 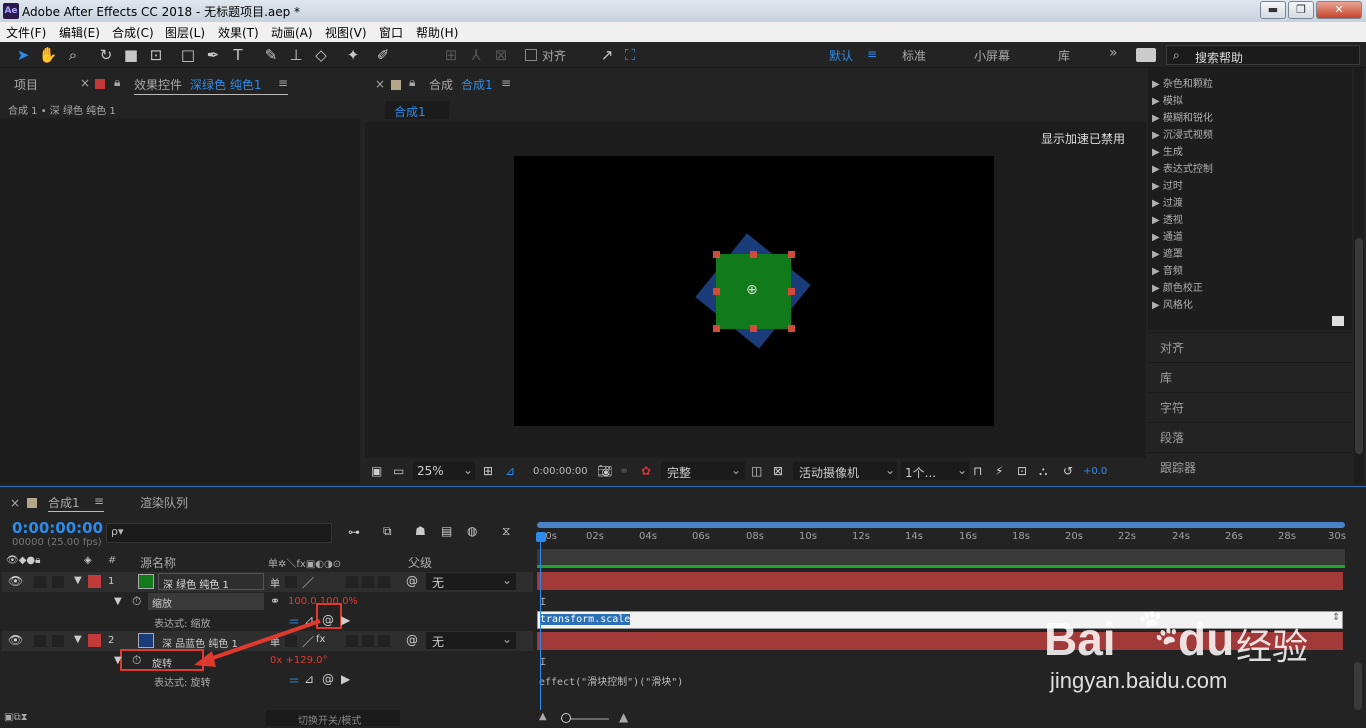 I want to click on effect-category: ▶ 沉浸式视频, so click(x=1182, y=133).